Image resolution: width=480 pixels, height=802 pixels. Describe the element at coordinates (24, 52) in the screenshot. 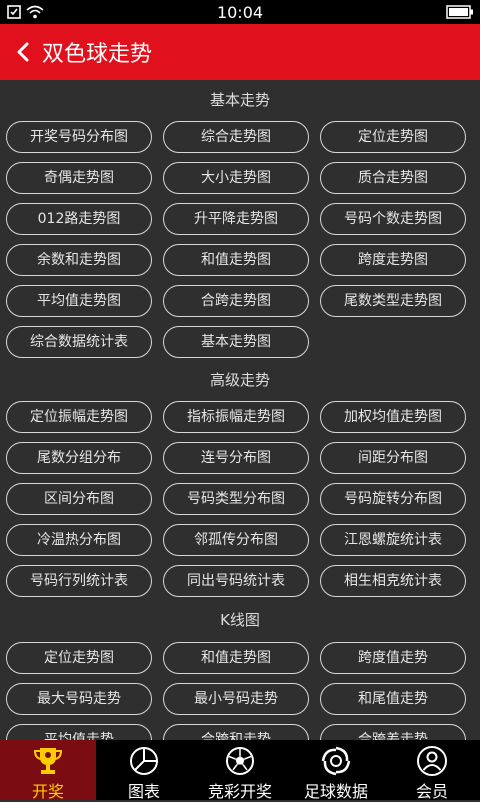

I see `back-arrow-icon` at that location.